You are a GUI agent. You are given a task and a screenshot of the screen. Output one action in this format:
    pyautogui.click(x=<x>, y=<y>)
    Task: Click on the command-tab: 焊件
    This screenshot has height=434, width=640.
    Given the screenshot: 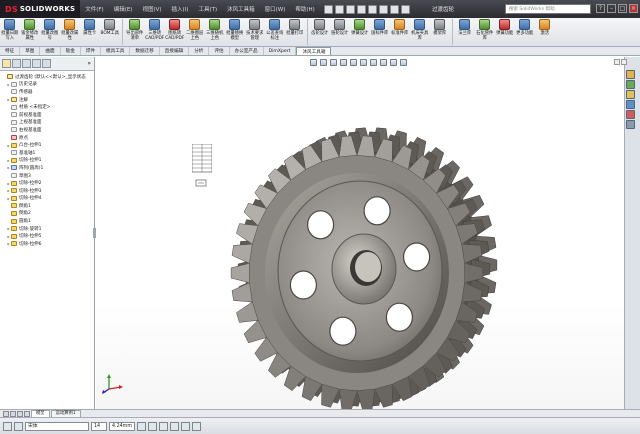 What is the action you would take?
    pyautogui.click(x=91, y=51)
    